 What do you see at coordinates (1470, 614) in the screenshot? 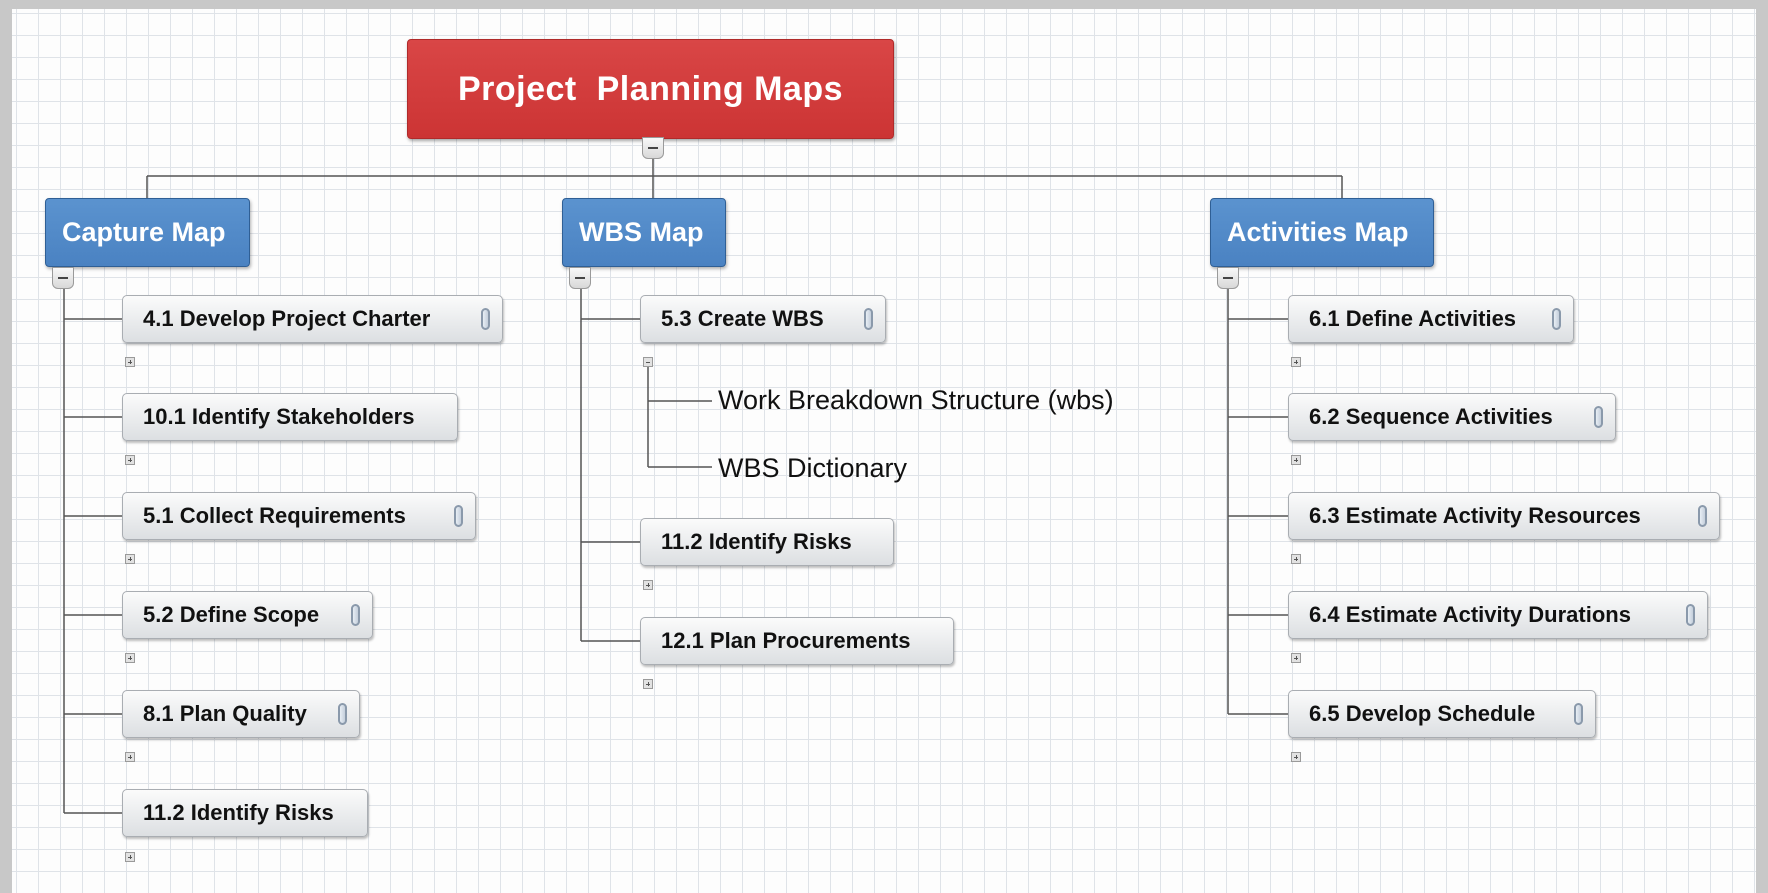
I see `topic-label: 6.4 Estimate Activity Durations` at bounding box center [1470, 614].